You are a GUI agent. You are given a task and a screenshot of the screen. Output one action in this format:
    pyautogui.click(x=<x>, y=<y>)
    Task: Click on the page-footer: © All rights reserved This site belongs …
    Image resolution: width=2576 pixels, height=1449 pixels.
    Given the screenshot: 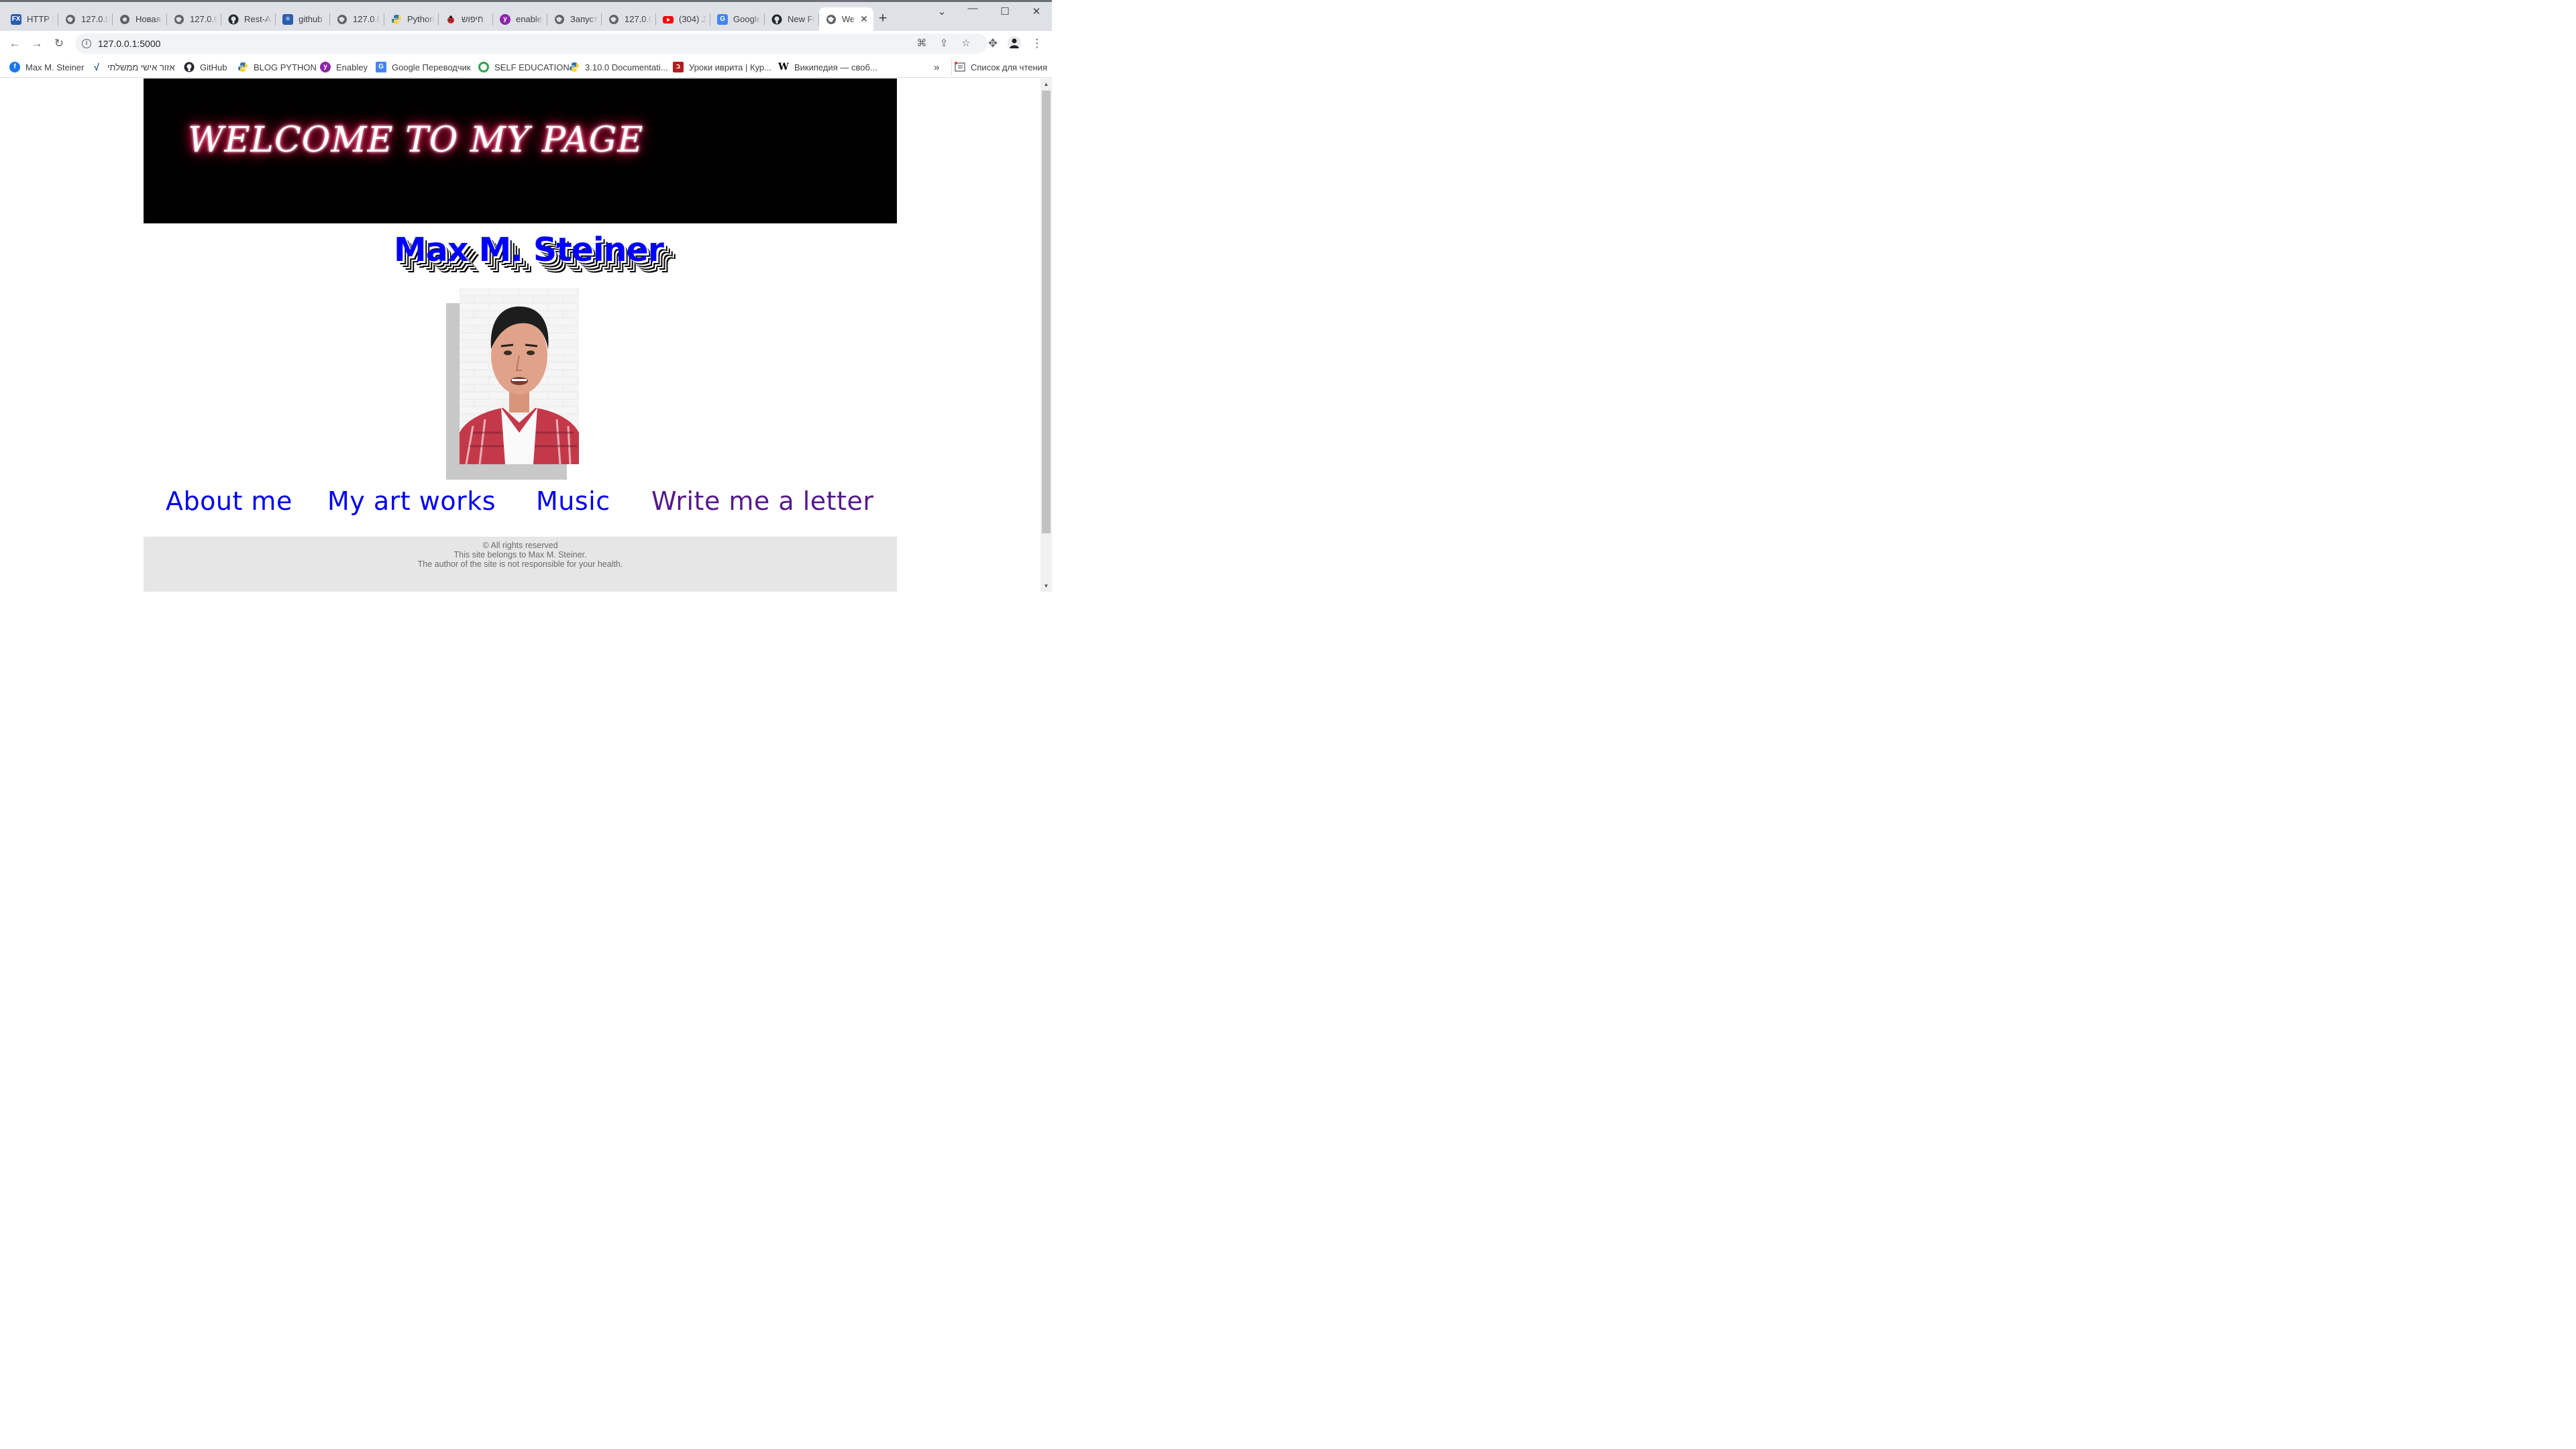 What is the action you would take?
    pyautogui.click(x=520, y=564)
    